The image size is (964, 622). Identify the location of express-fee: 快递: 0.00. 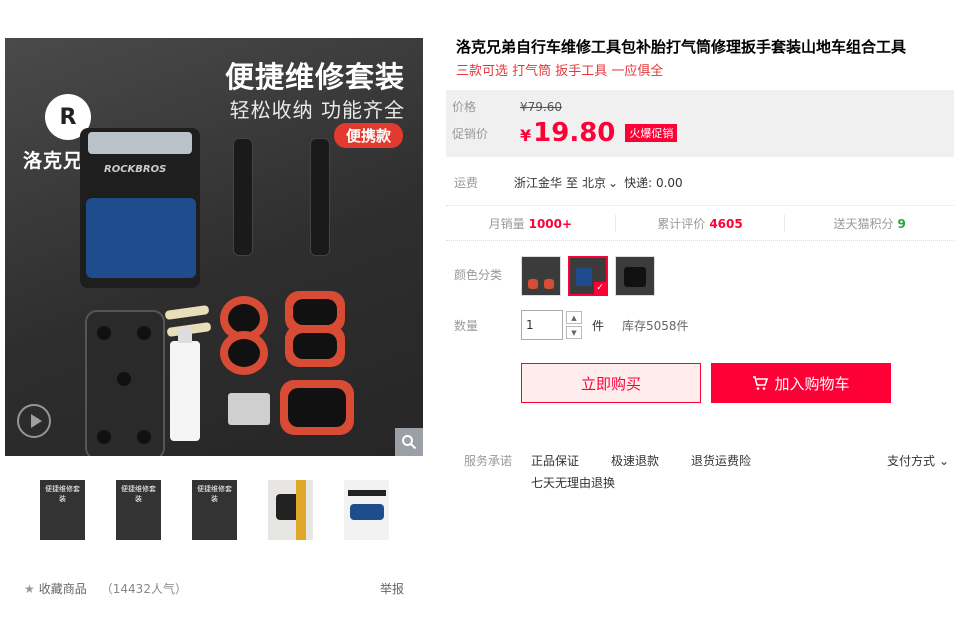
(653, 183).